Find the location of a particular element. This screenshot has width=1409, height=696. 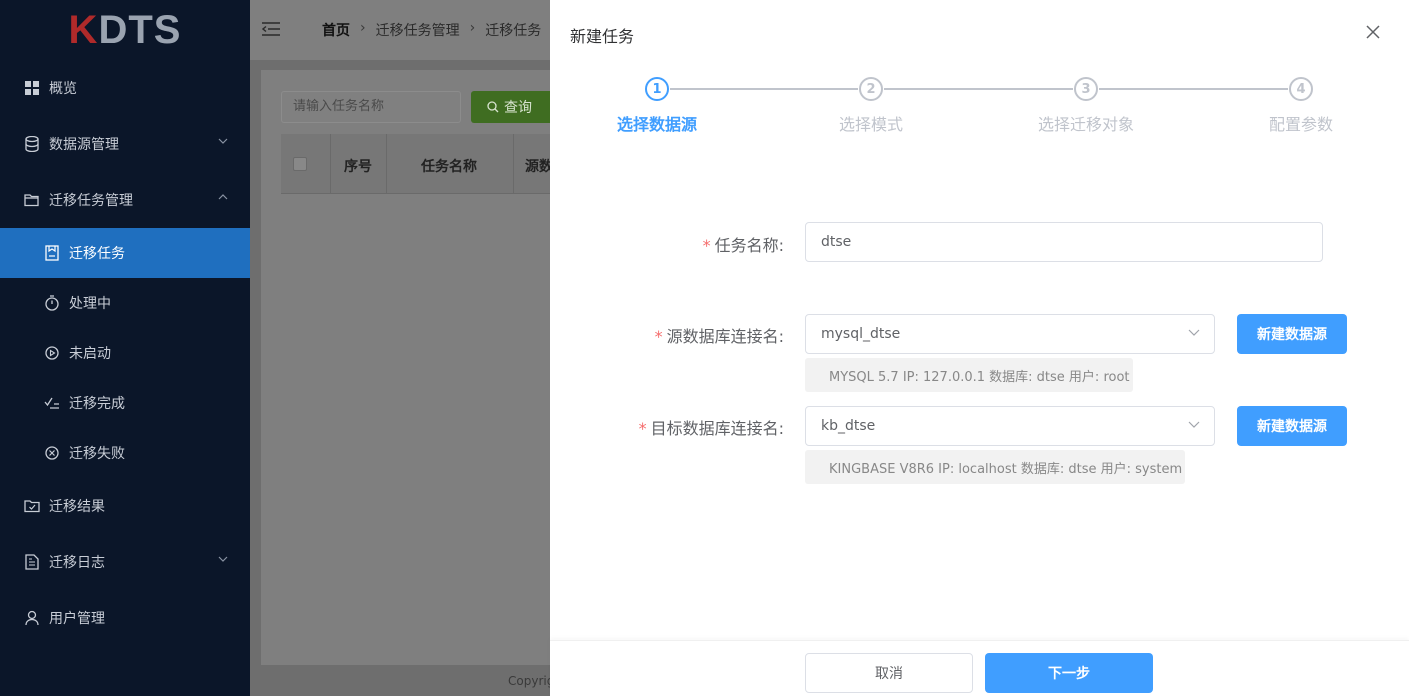

sidebar-item-label: 迁移失败 is located at coordinates (97, 454).